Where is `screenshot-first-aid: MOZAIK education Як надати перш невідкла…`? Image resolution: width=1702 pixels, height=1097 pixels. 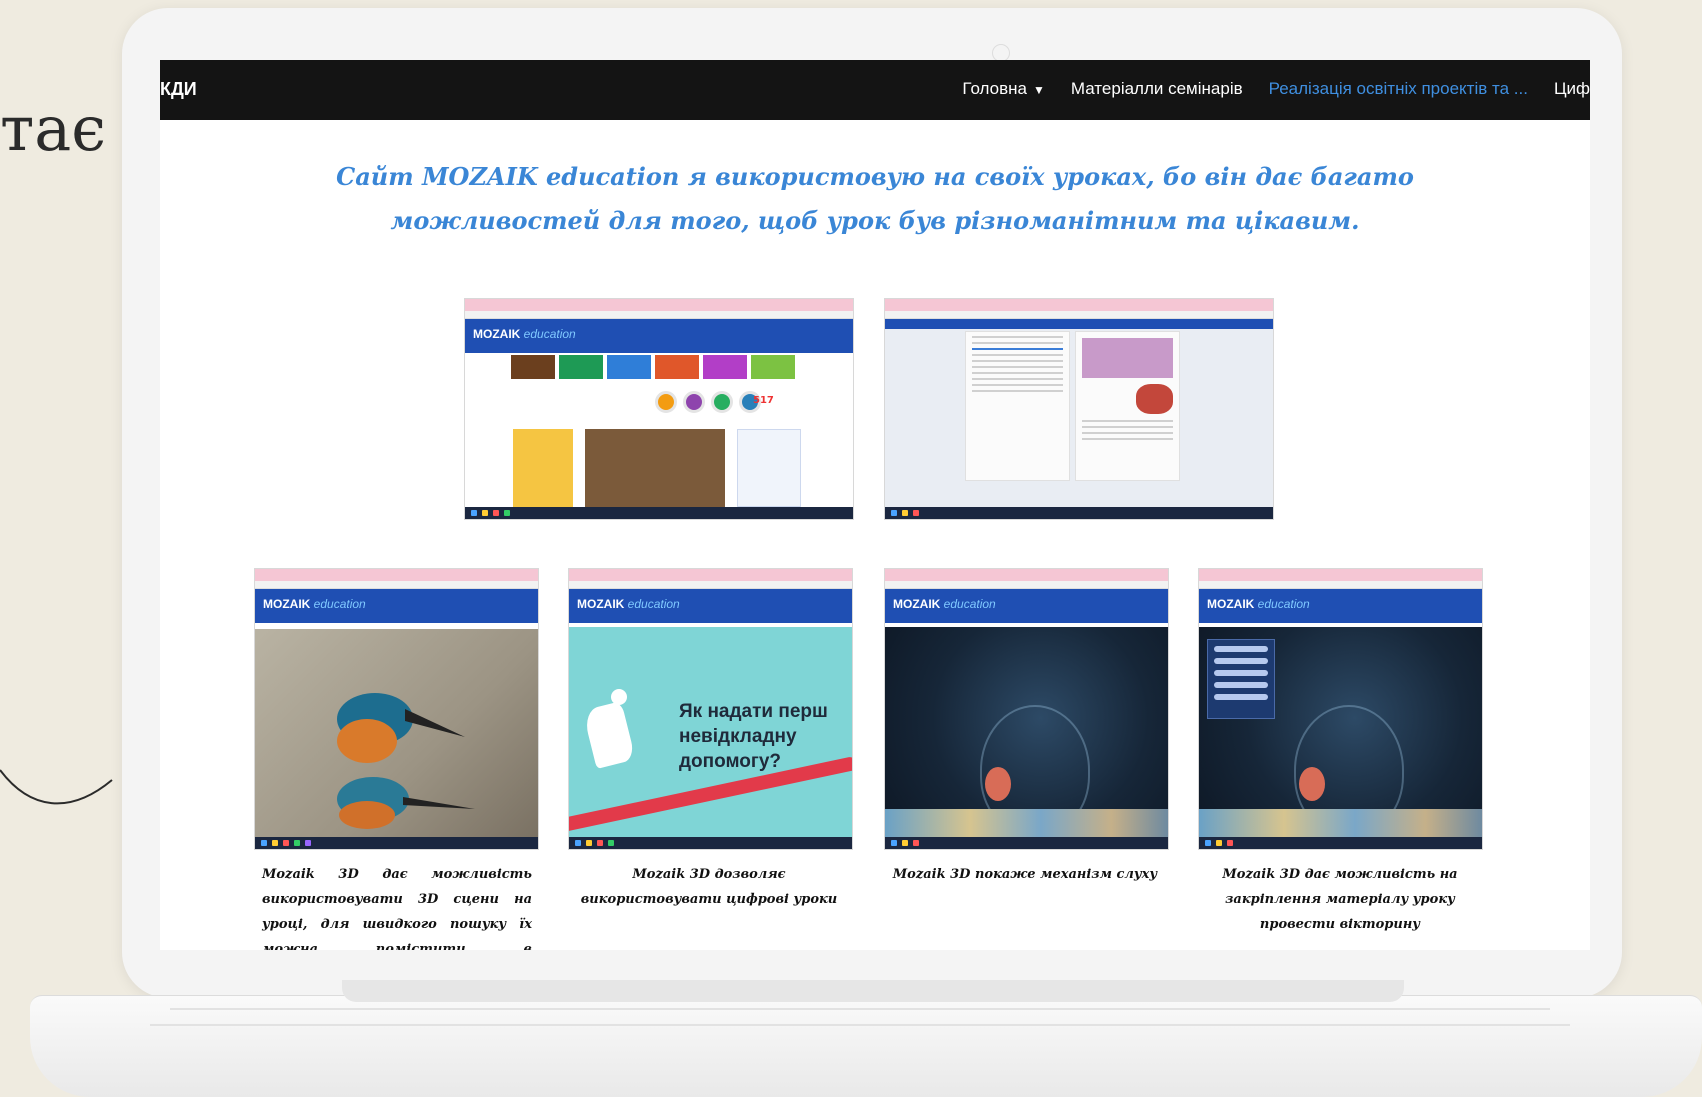
screenshot-first-aid: MOZAIK education Як надати перш невідкла… is located at coordinates (710, 709).